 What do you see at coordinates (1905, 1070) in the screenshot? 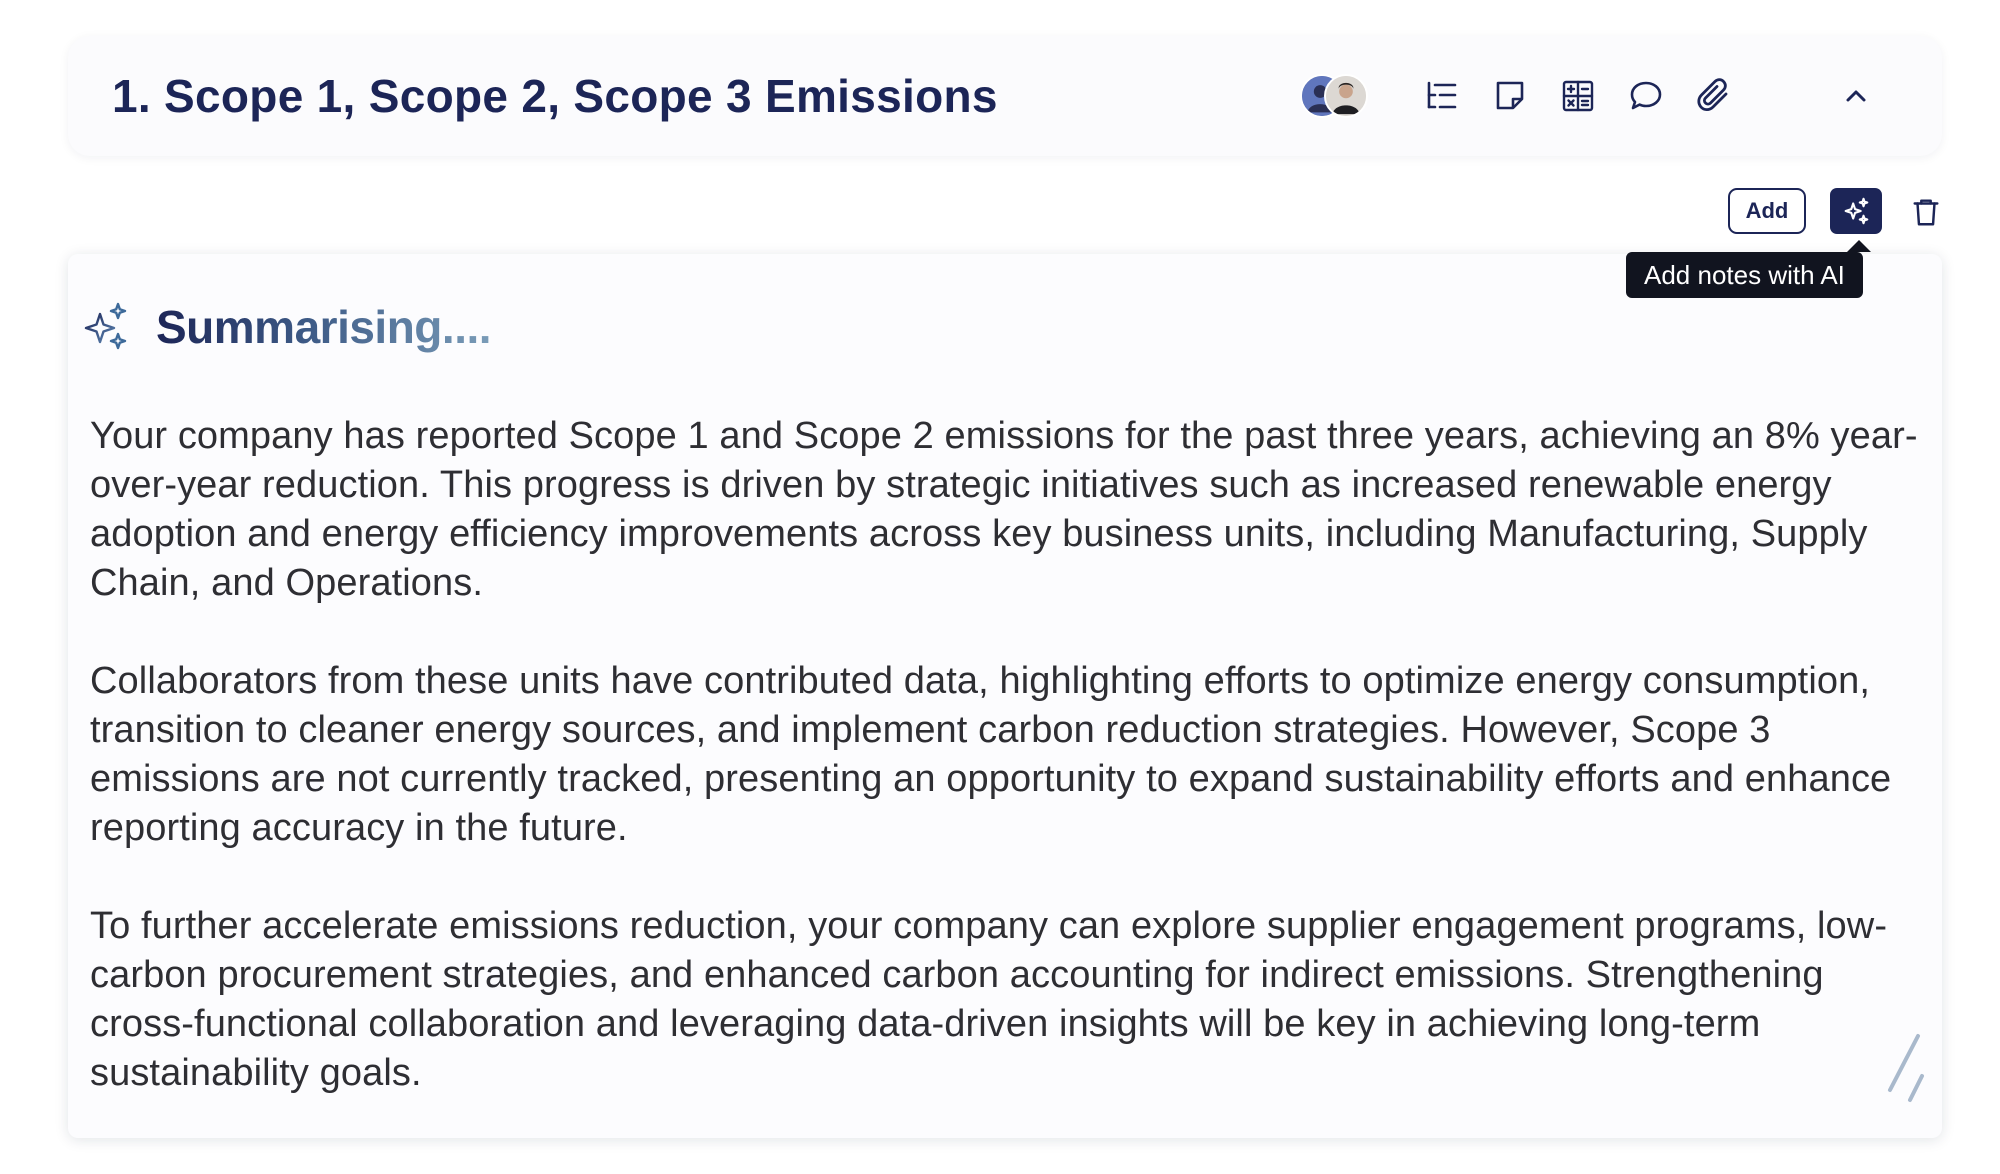
I see `resize-handle-icon` at bounding box center [1905, 1070].